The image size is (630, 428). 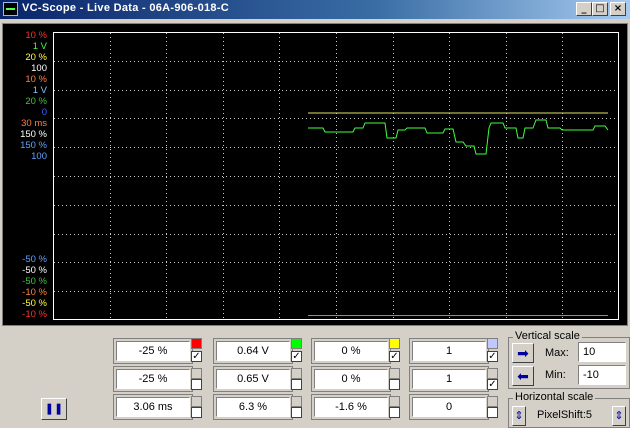 I want to click on vertical-scale-title: Vertical scale, so click(x=547, y=336).